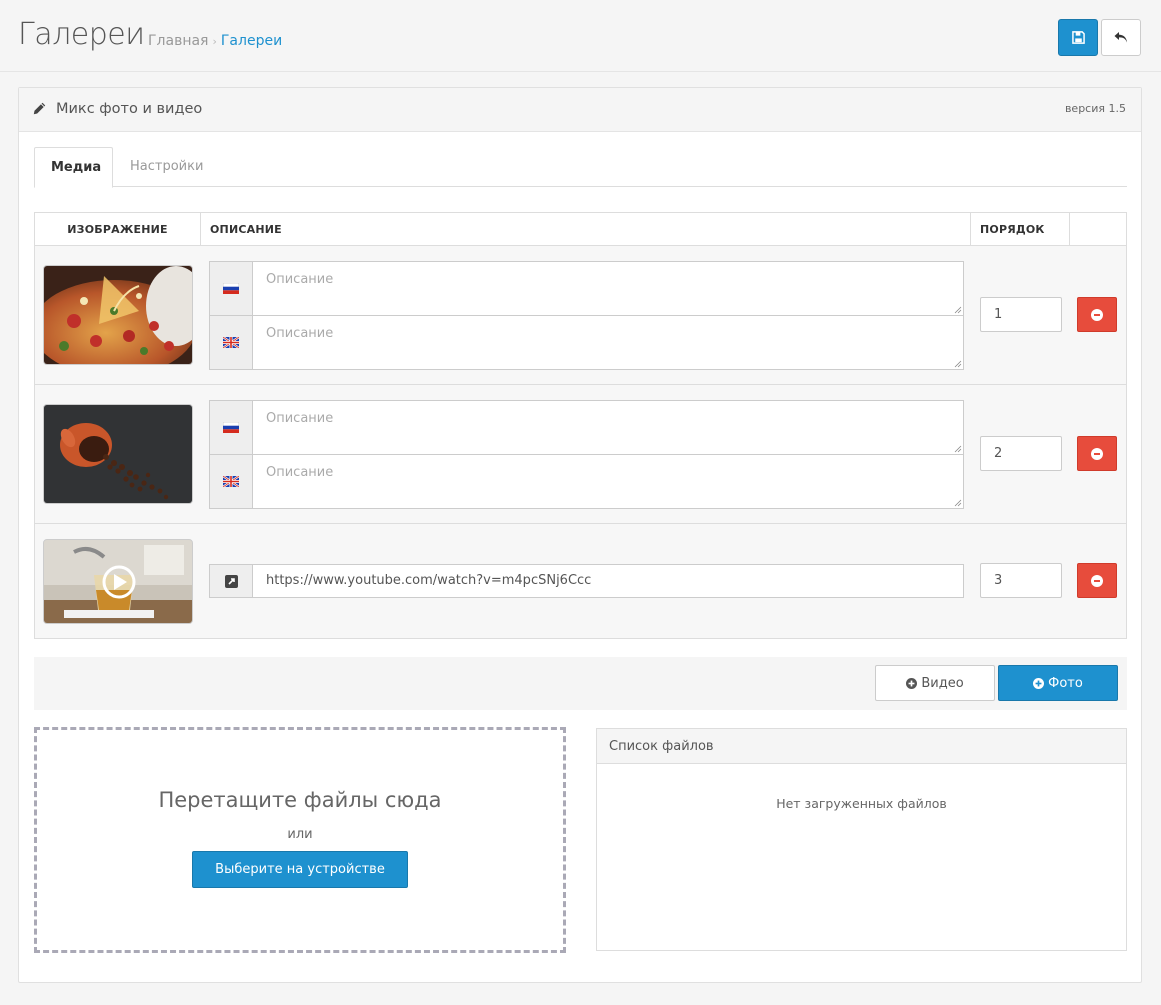 The height and width of the screenshot is (1005, 1161). I want to click on dropzone-or: или, so click(300, 834).